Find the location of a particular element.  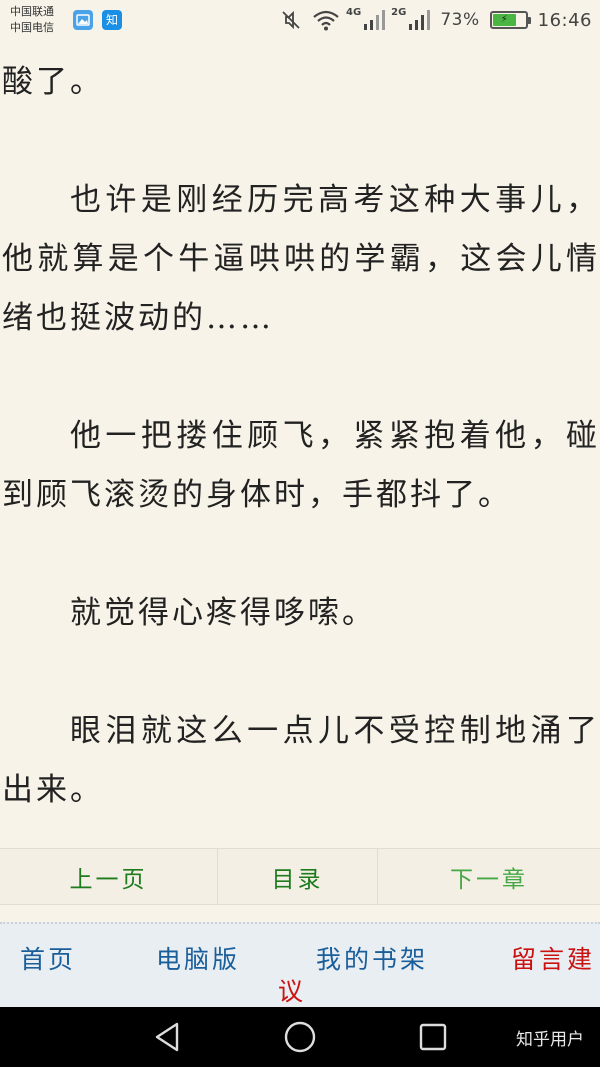

home-icon is located at coordinates (300, 1037).